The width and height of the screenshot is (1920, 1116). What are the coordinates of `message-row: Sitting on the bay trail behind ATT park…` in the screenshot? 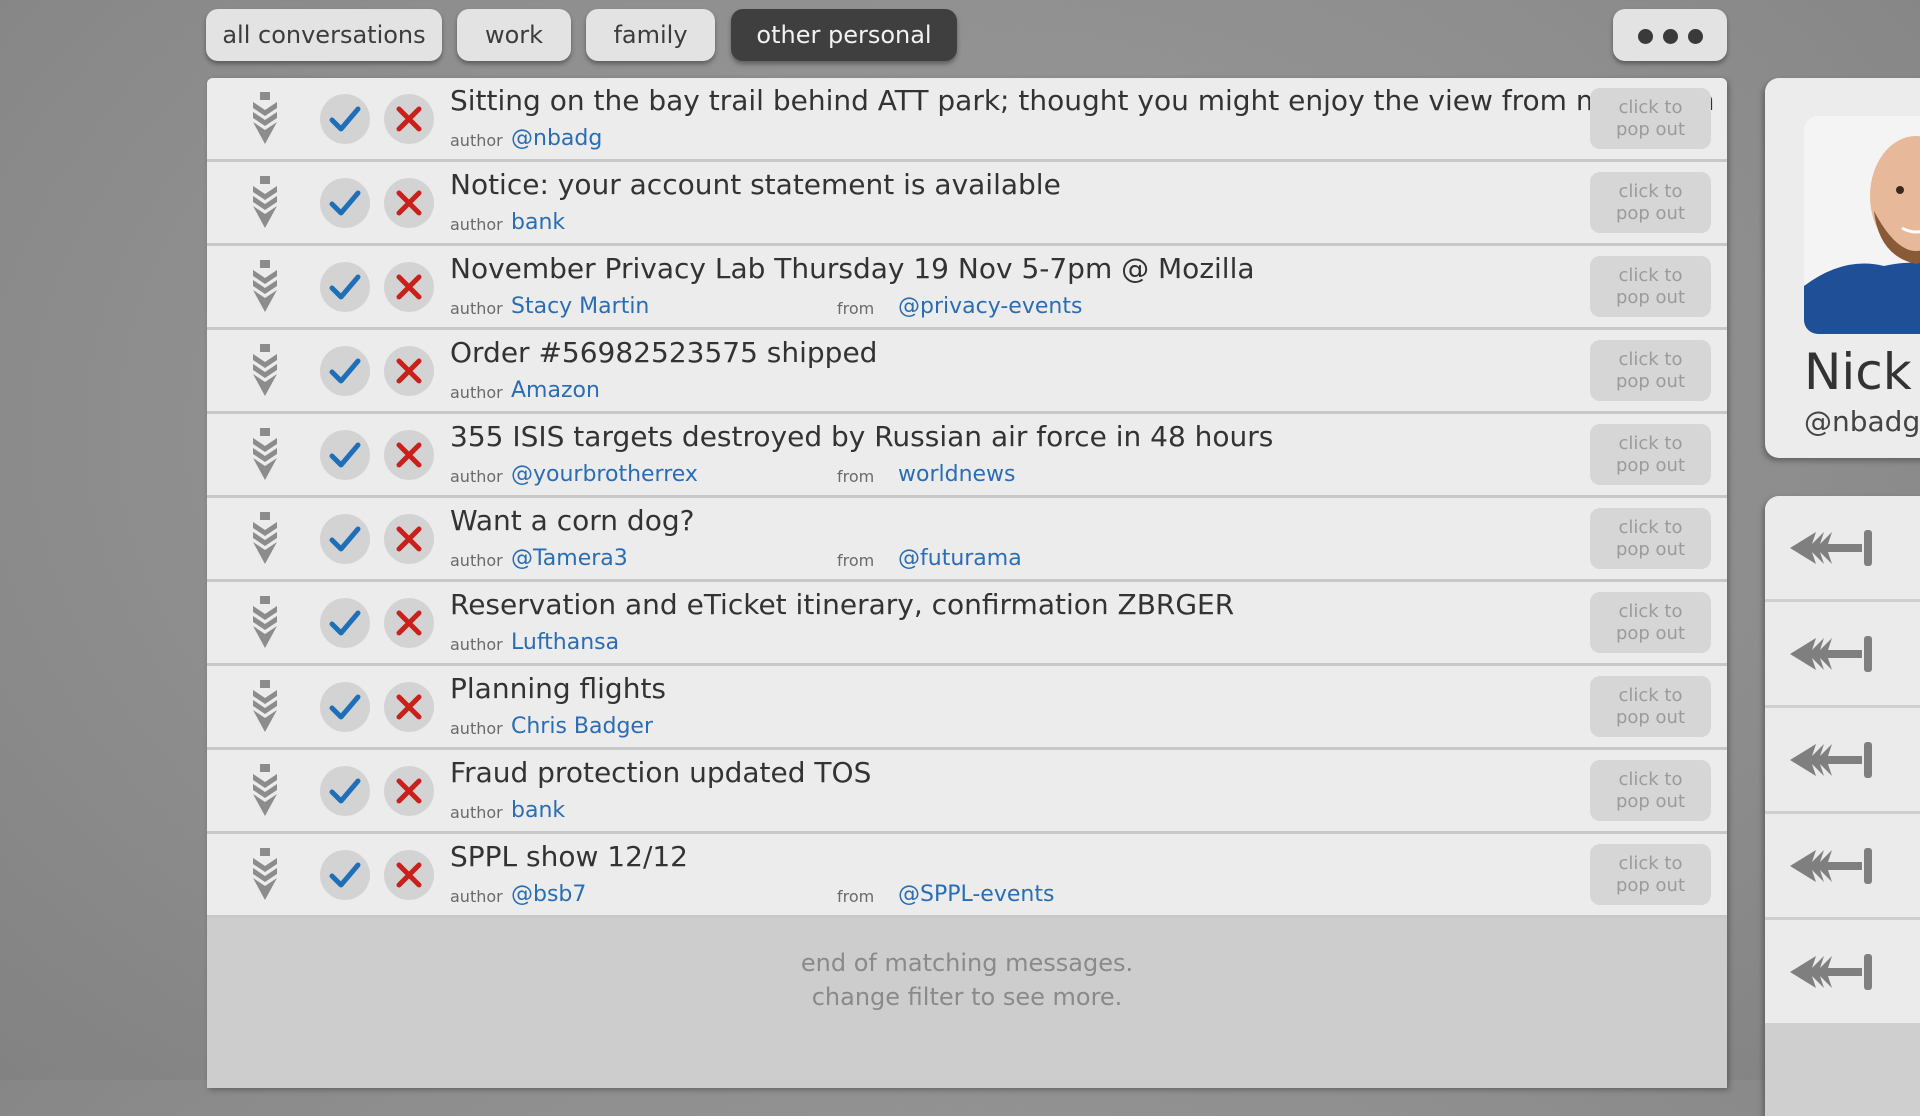 It's located at (967, 120).